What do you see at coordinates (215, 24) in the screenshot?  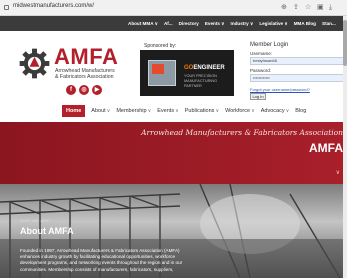 I see `topnav-events: Events ∨` at bounding box center [215, 24].